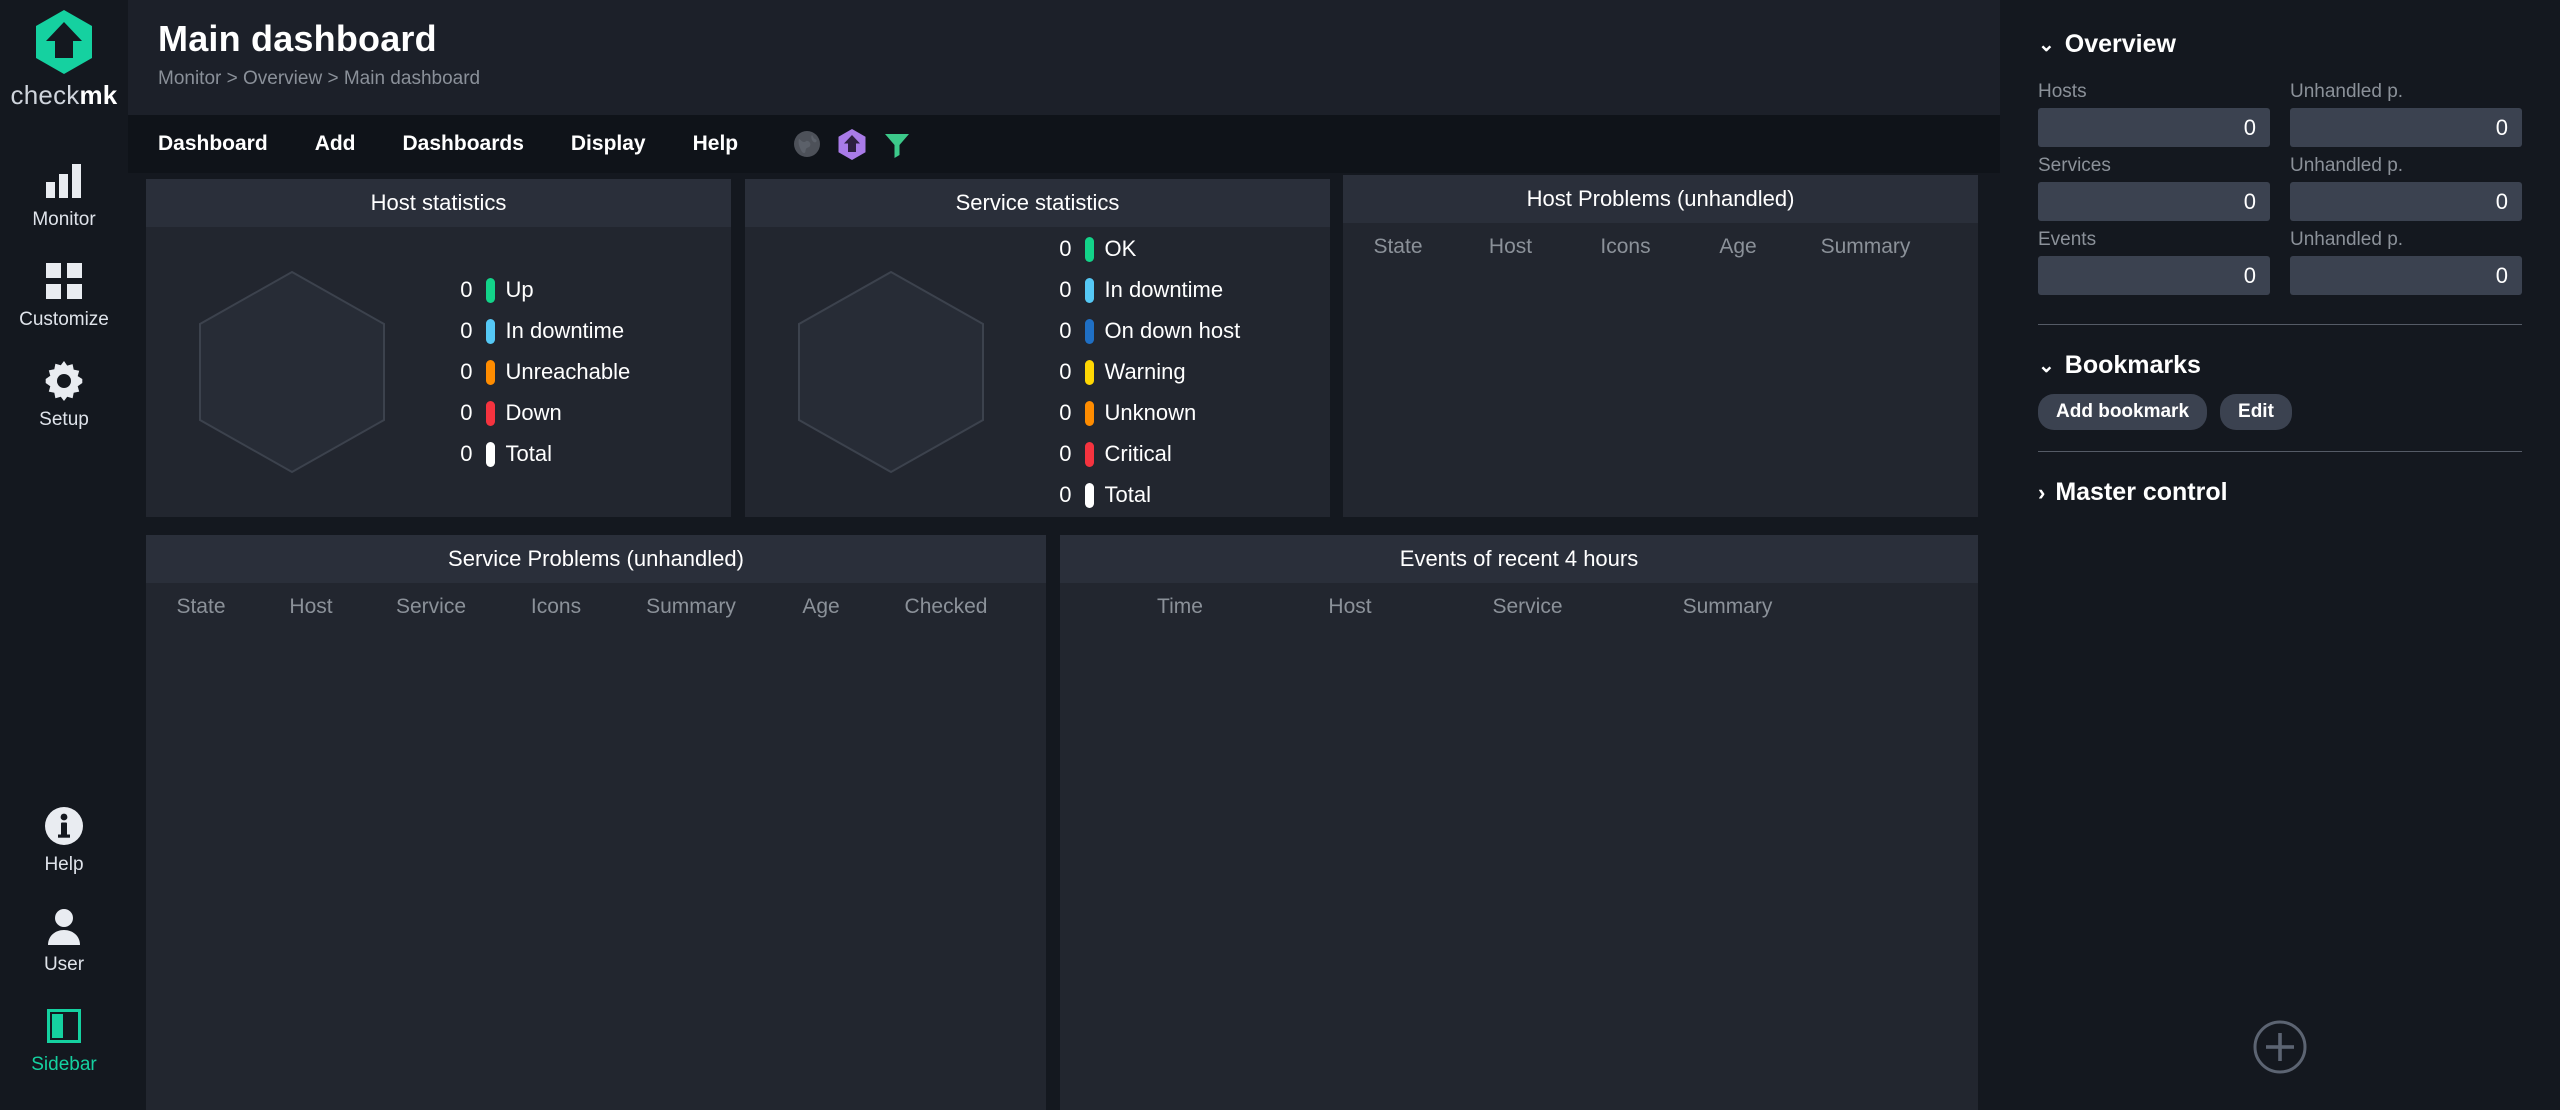  What do you see at coordinates (729, 144) in the screenshot?
I see `menu-item-help: Help` at bounding box center [729, 144].